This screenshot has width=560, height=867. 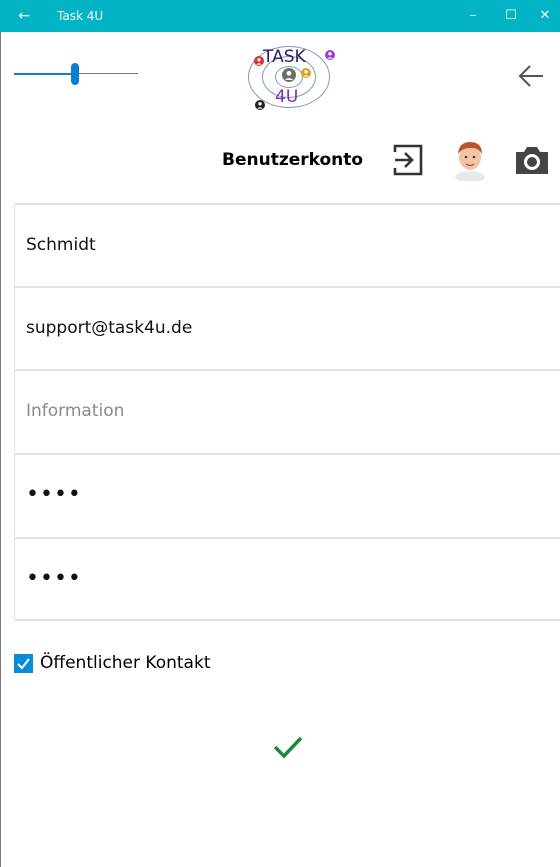 I want to click on logo-text-top: TASK, so click(x=284, y=57).